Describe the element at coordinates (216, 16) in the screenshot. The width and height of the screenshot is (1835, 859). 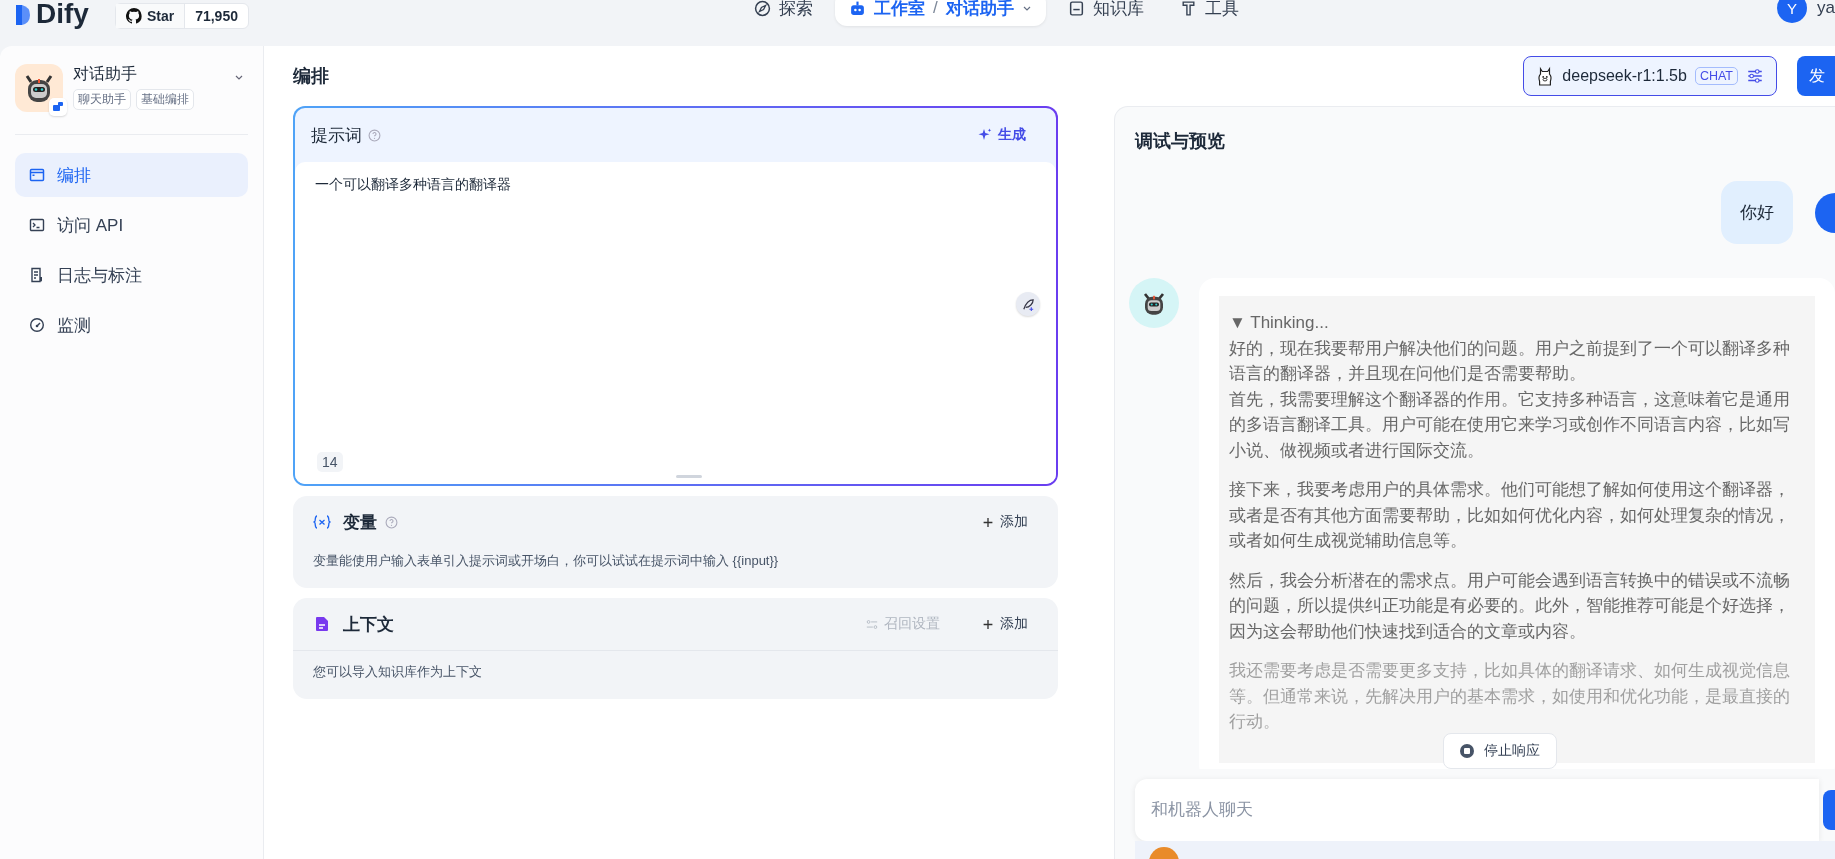
I see `star-count: 71,950` at that location.